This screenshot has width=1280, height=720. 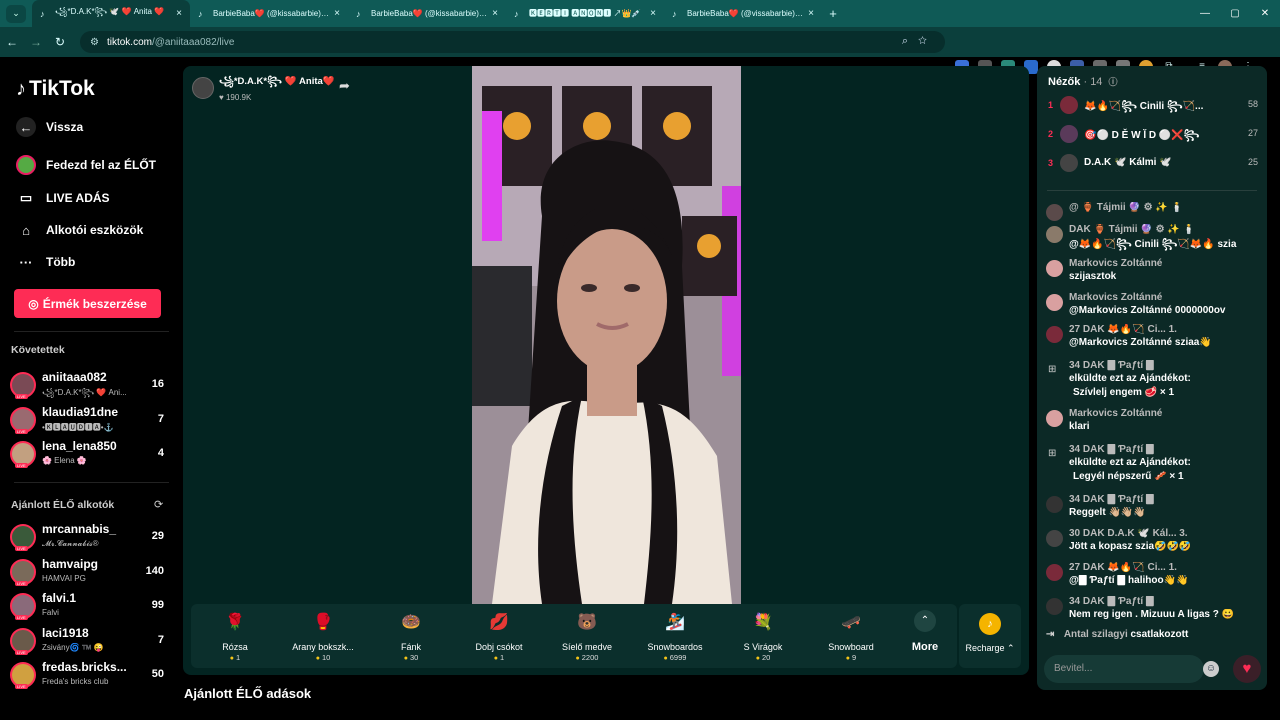 I want to click on account-item: LIVE lena_lena850 🌸 Elena 🌸 4, so click(x=90, y=455).